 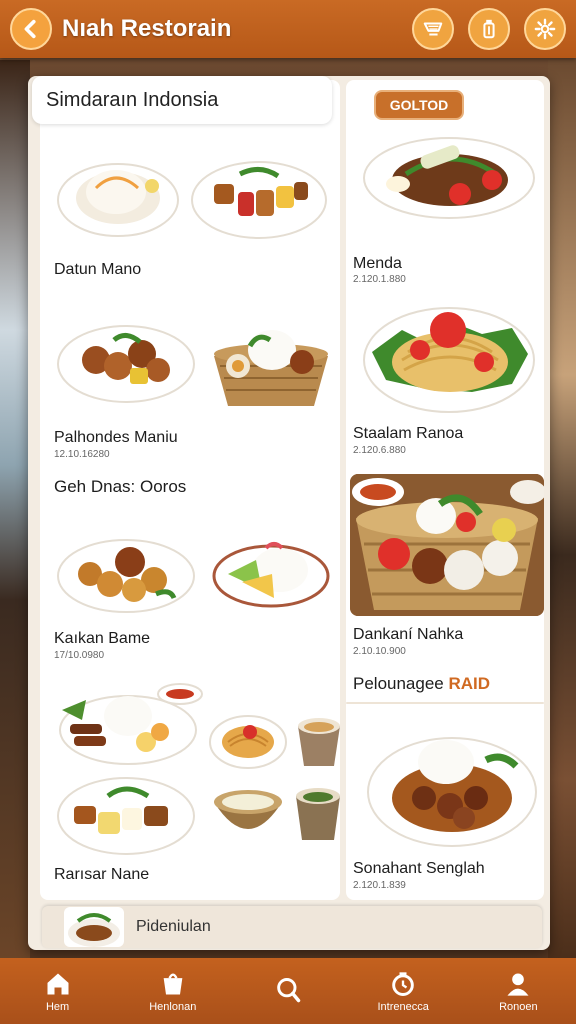 I want to click on nav-label: Intrenecca, so click(x=403, y=1006).